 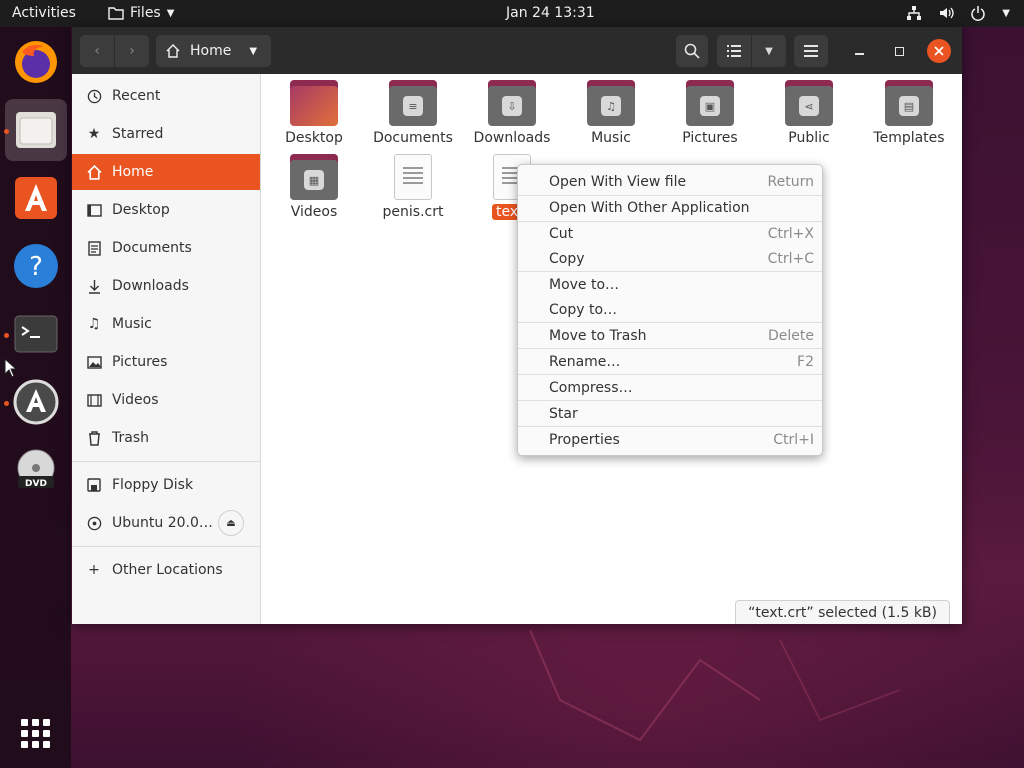 I want to click on item-label: Videos, so click(x=314, y=212).